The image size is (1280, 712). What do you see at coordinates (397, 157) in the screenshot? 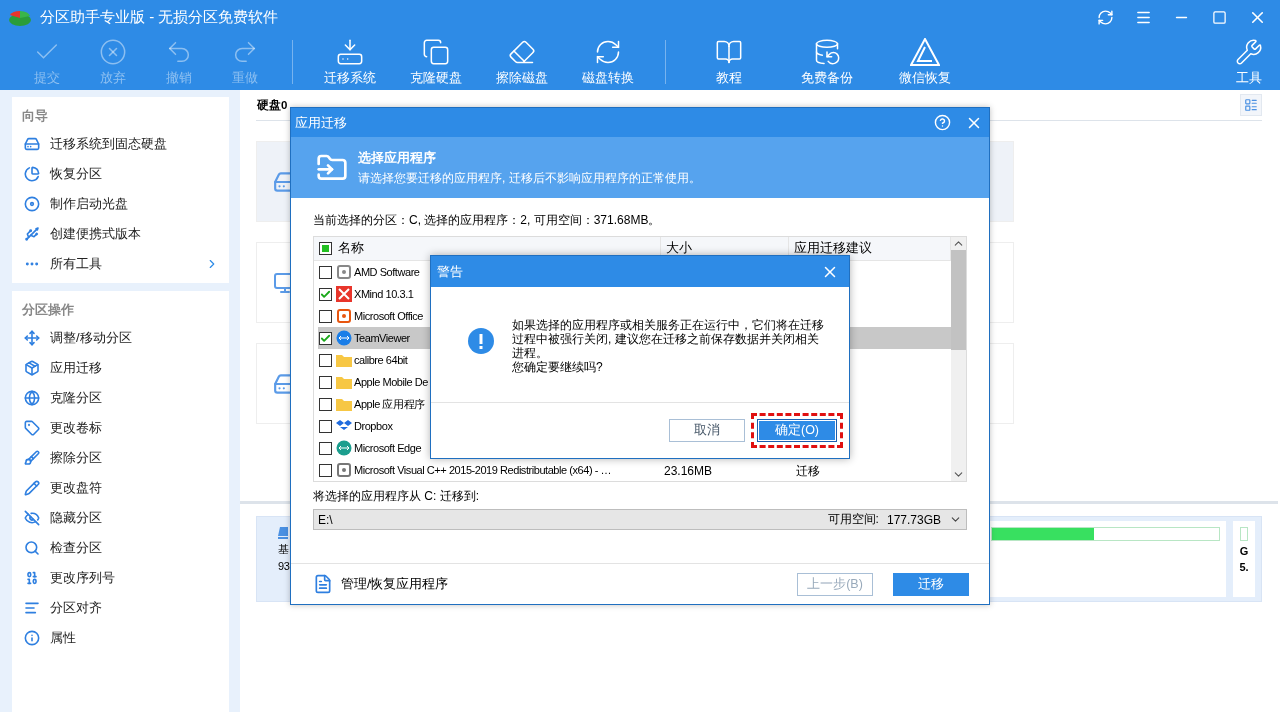
I see `header-title: 选择应用程序` at bounding box center [397, 157].